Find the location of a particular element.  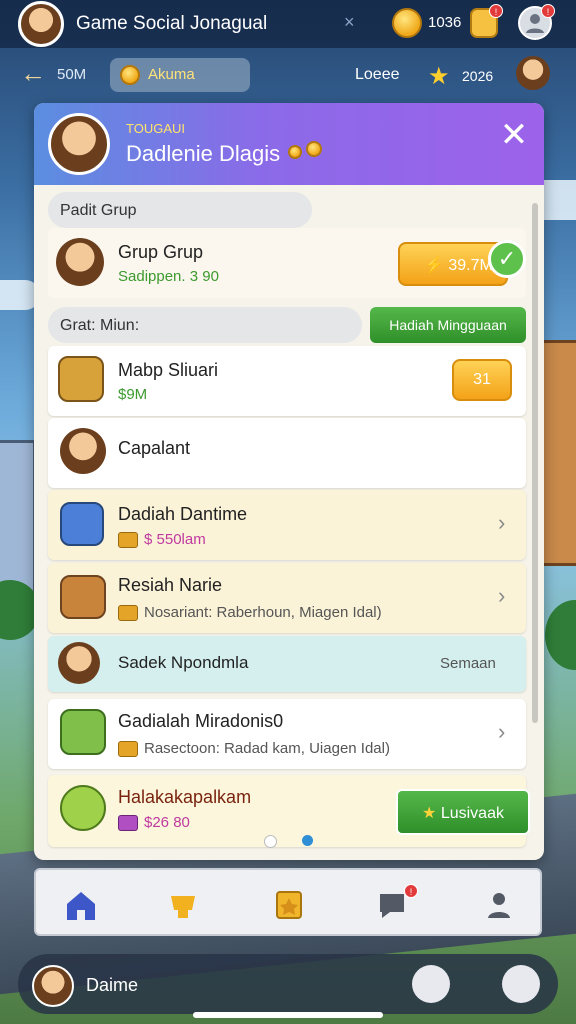

item-title: Resiah Narie is located at coordinates (170, 585).